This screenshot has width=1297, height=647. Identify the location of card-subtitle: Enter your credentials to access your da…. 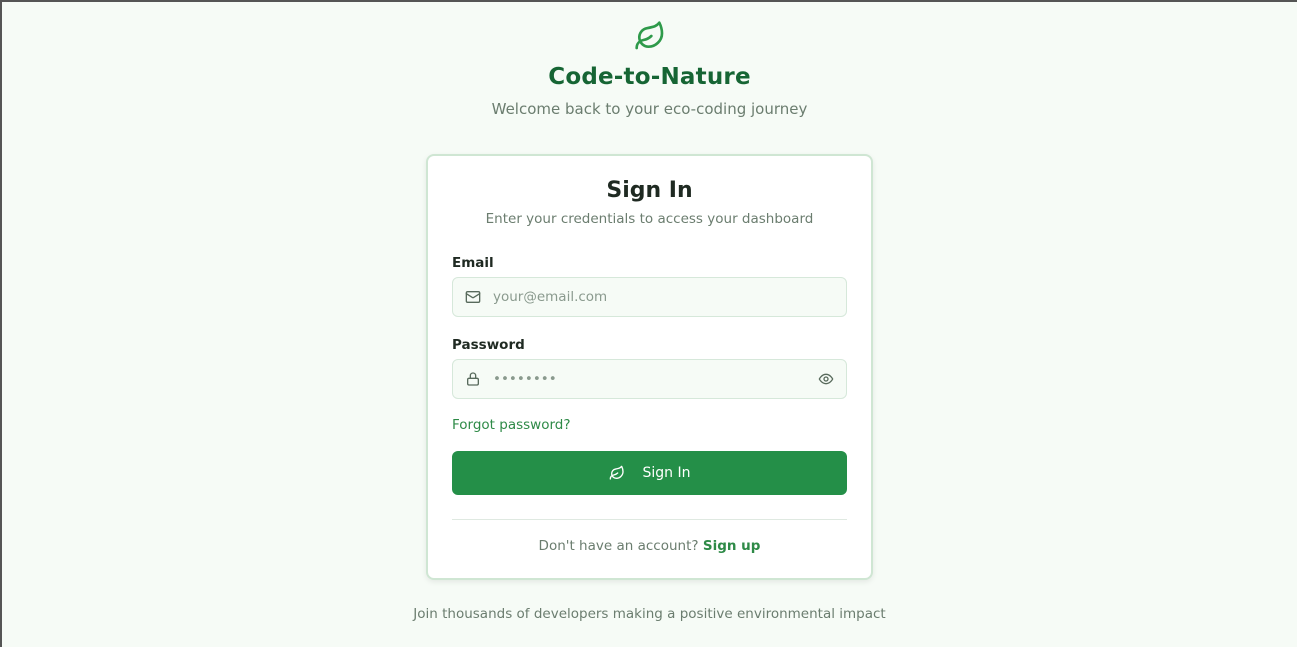
(649, 219).